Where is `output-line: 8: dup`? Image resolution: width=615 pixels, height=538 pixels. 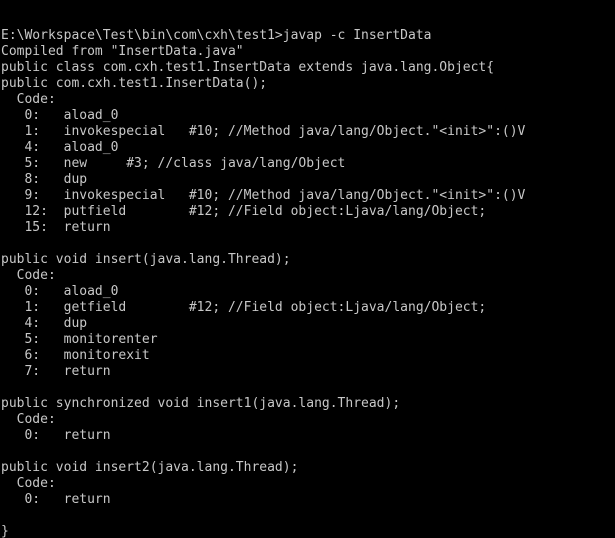 output-line: 8: dup is located at coordinates (44, 179).